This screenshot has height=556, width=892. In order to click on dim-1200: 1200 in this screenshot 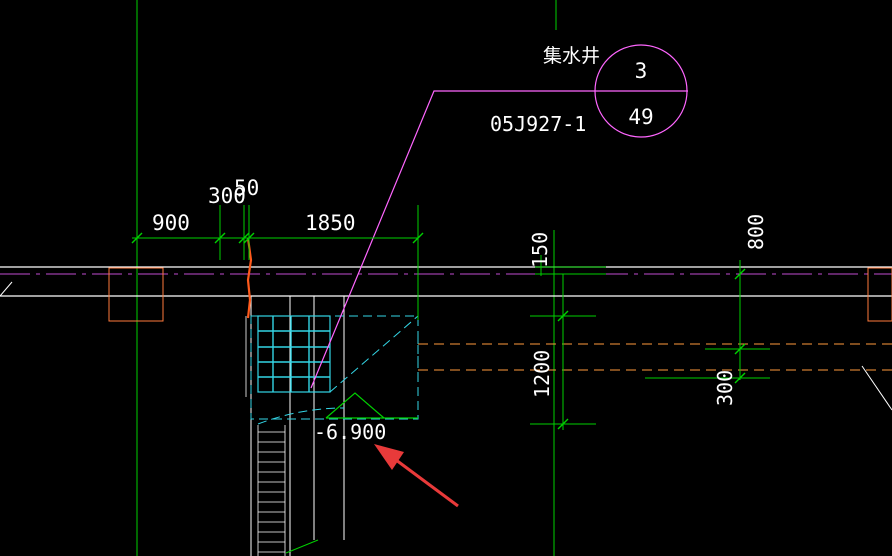, I will do `click(542, 374)`.